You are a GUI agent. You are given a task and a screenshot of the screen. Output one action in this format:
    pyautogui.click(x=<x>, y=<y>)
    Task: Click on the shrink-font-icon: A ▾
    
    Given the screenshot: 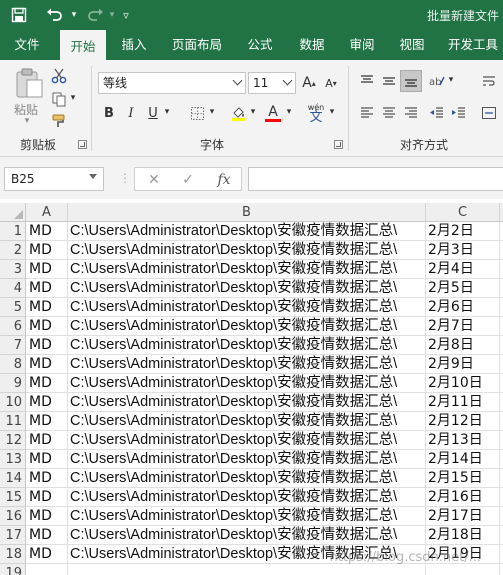 What is the action you would take?
    pyautogui.click(x=331, y=83)
    